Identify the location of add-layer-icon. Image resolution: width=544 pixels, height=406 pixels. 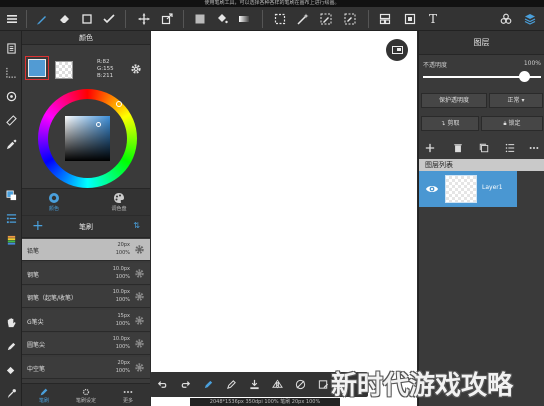
(430, 148).